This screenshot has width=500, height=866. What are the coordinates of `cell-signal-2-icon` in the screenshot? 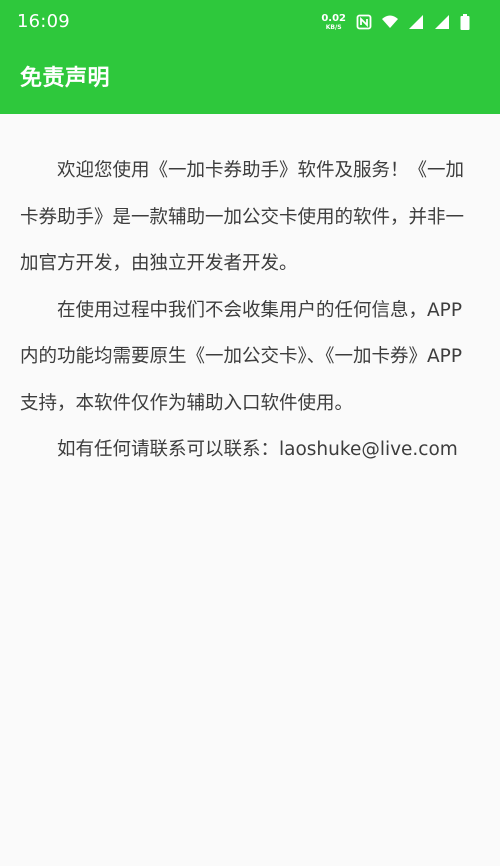 It's located at (442, 22).